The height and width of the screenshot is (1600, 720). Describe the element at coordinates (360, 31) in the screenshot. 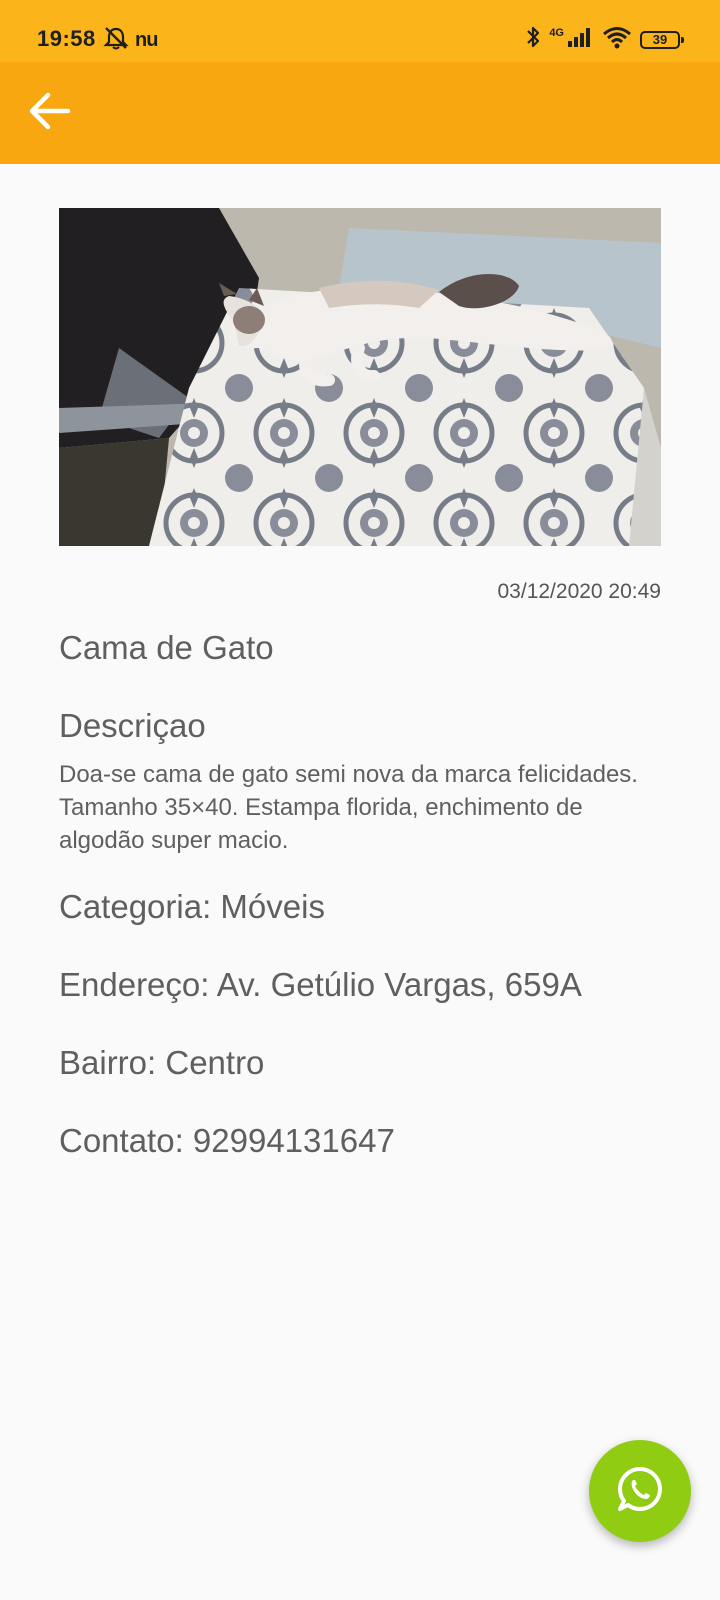

I see `status-bar: 19:58 nu 4G 39` at that location.